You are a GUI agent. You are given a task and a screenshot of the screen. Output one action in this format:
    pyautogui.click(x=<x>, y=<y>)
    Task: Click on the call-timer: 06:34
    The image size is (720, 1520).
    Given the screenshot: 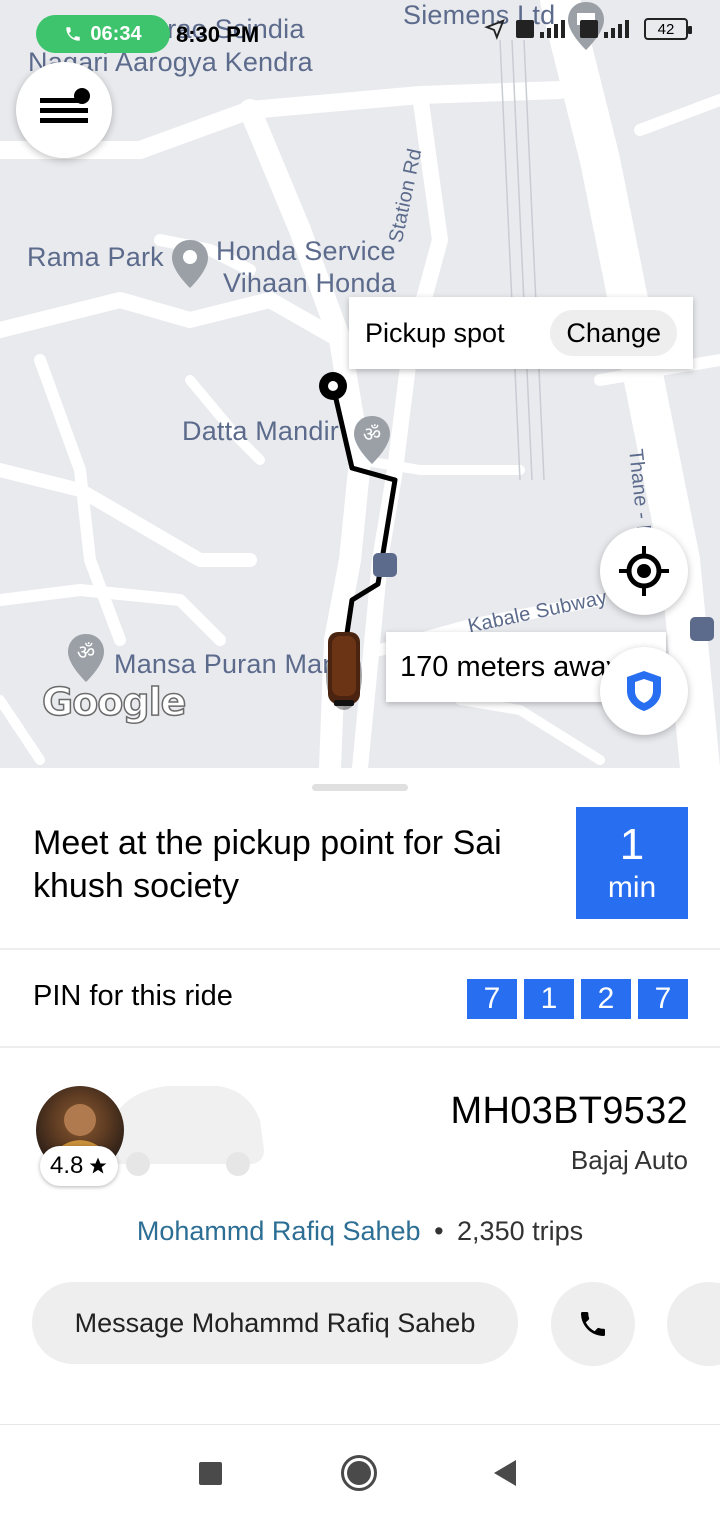 What is the action you would take?
    pyautogui.click(x=116, y=33)
    